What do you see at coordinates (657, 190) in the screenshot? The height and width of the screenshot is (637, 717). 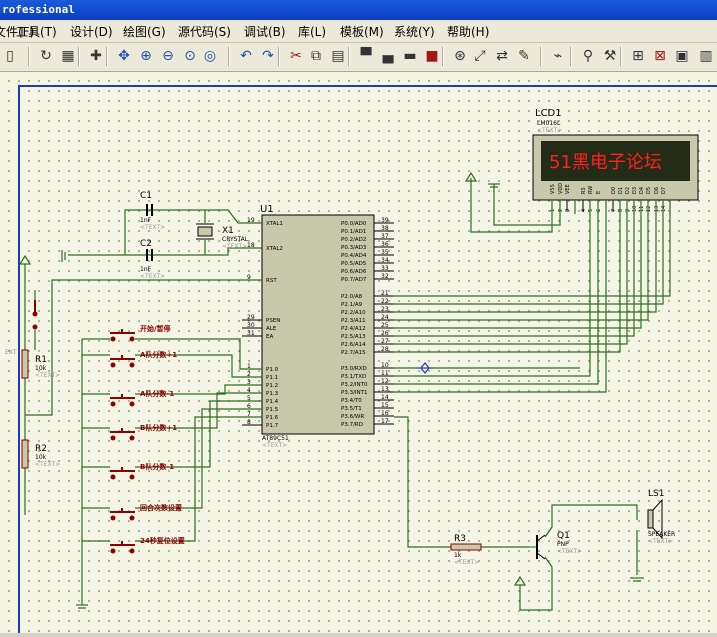 I see `lcd-pin-label: D6` at bounding box center [657, 190].